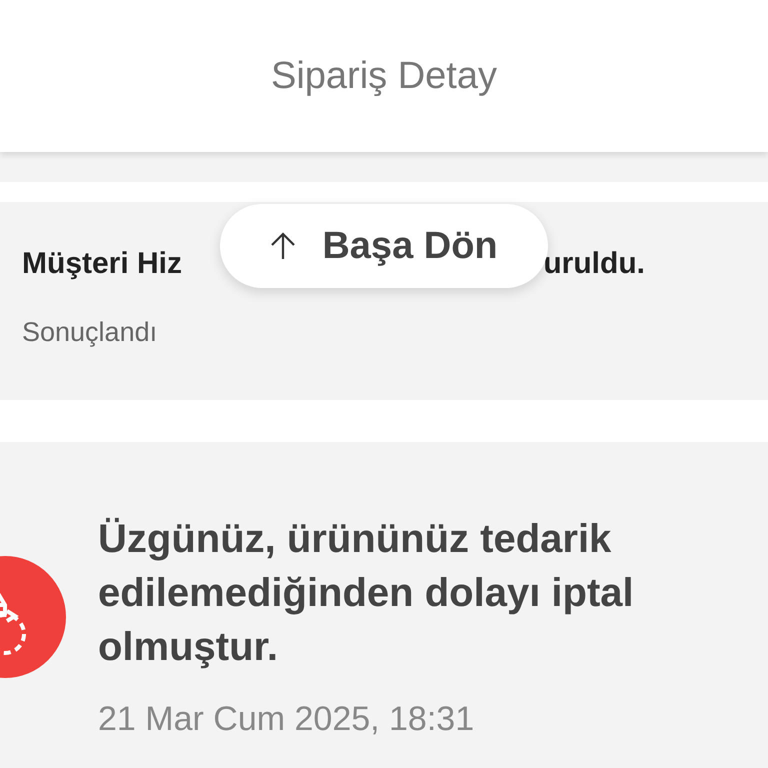 This screenshot has width=768, height=768. What do you see at coordinates (366, 593) in the screenshot?
I see `cancel-message: Üzgünüz, ürününüz tedarik edilemediğinden dolayı iptal olmuştur.` at bounding box center [366, 593].